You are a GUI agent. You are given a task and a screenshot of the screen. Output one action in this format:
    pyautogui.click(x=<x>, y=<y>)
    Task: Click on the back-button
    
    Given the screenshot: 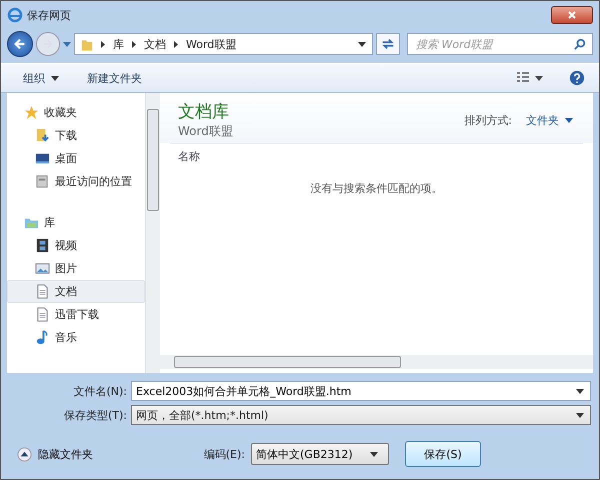 What is the action you would take?
    pyautogui.click(x=20, y=44)
    